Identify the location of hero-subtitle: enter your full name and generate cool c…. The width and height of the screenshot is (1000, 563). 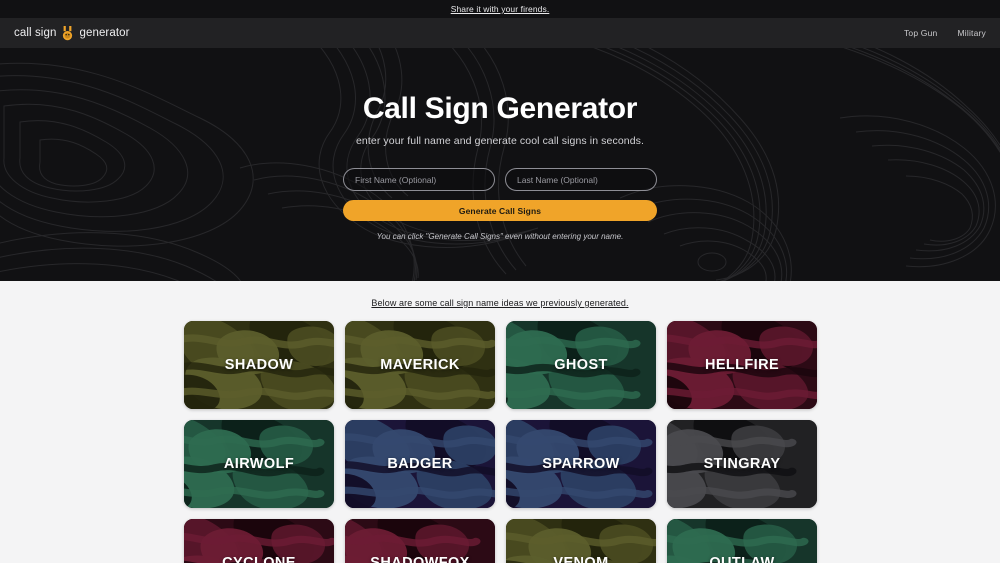
(499, 141).